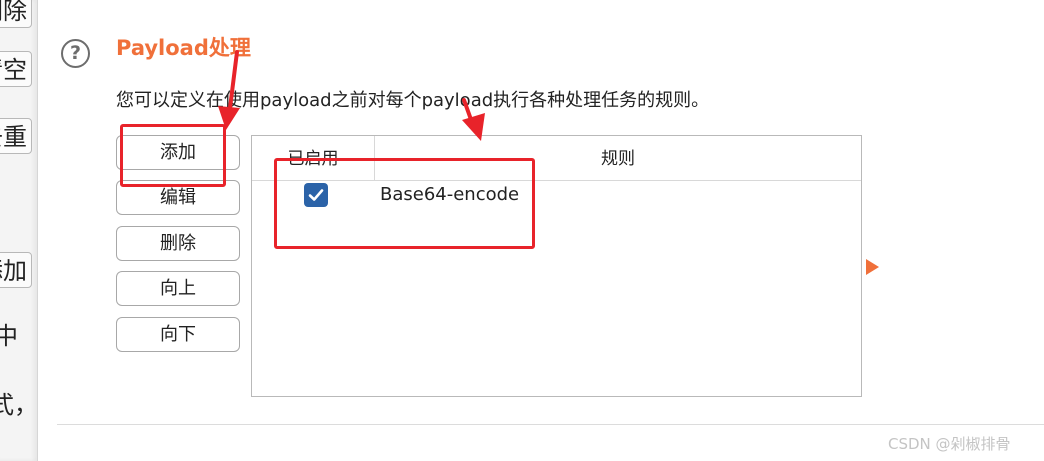  What do you see at coordinates (233, 84) in the screenshot?
I see `annotation-arrow` at bounding box center [233, 84].